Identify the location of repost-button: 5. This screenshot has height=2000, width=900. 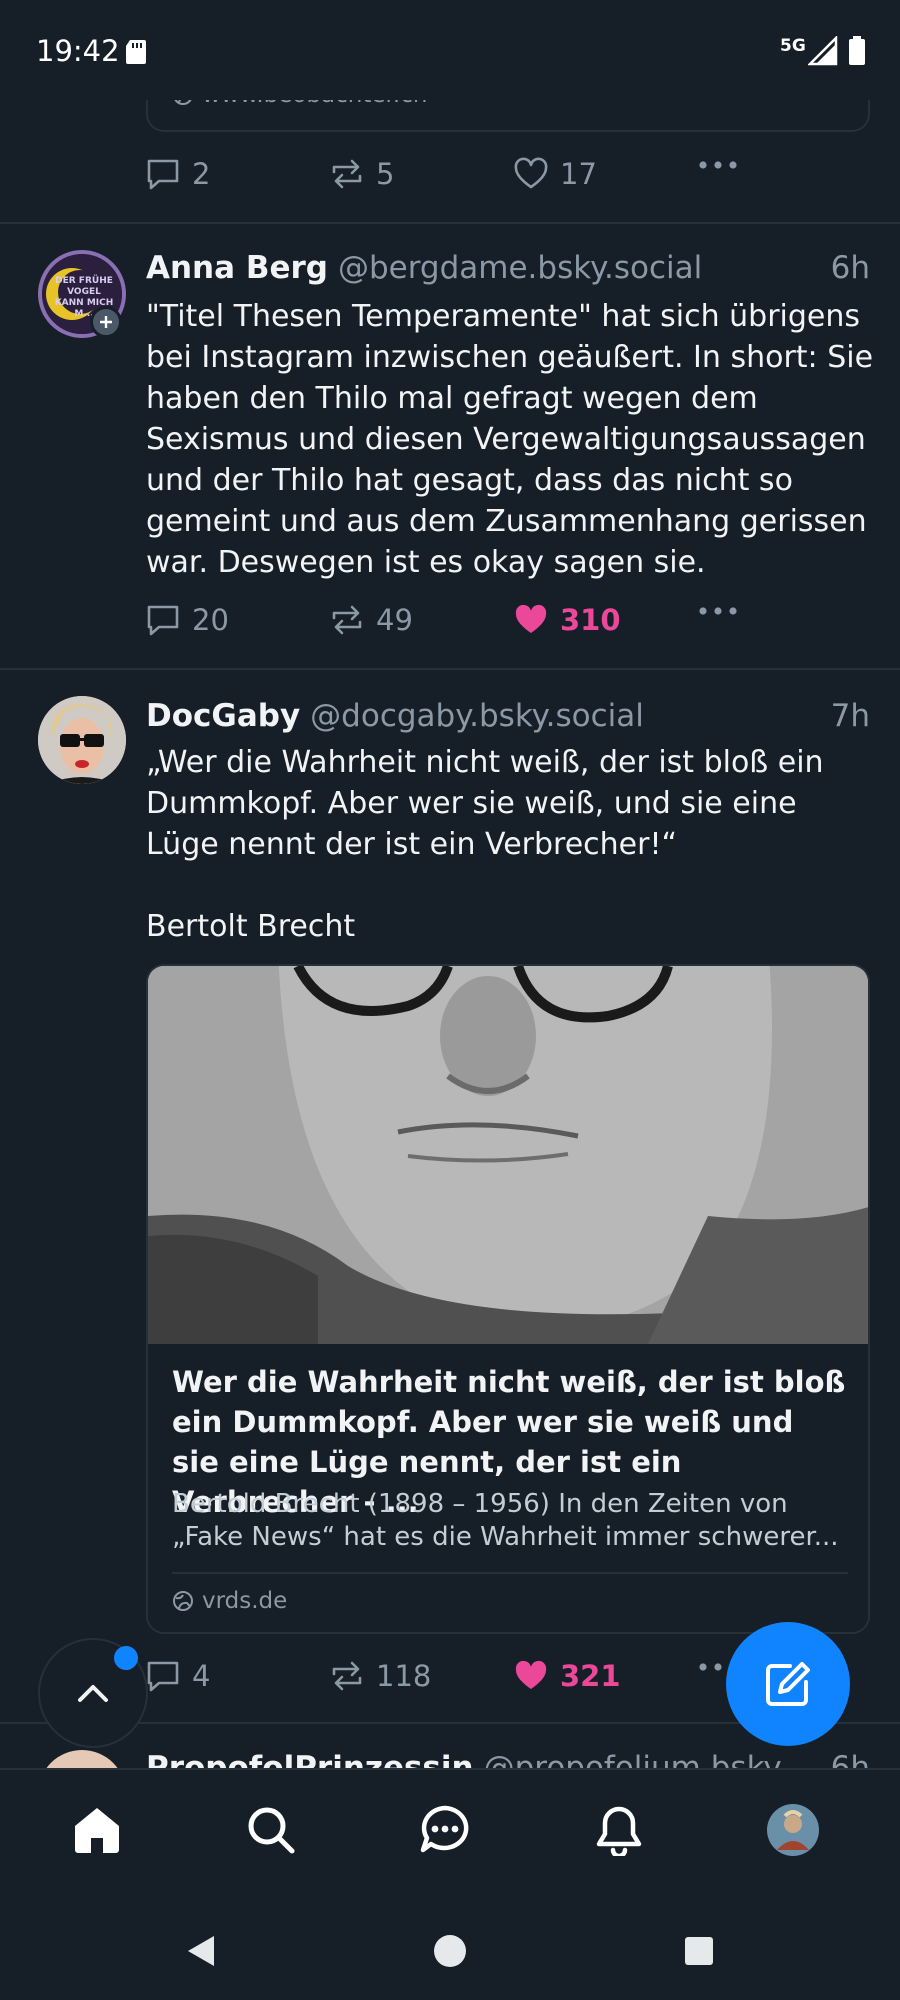
(362, 174).